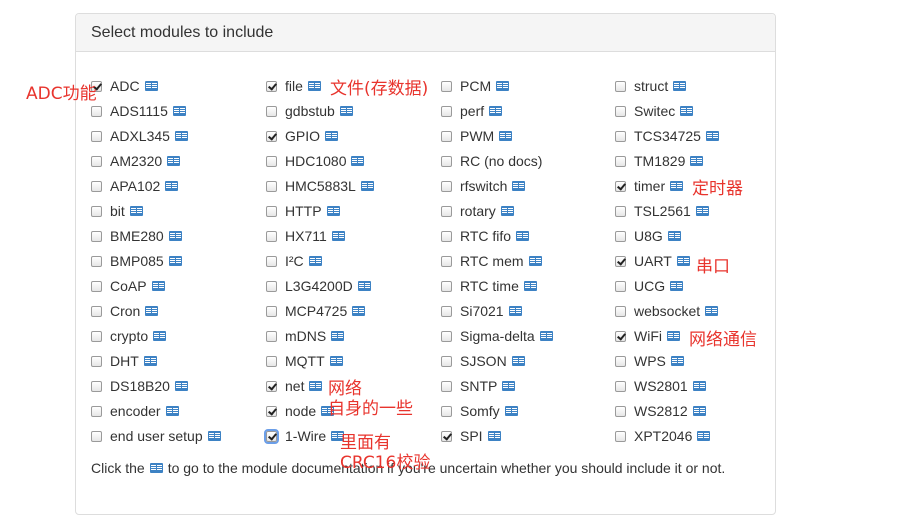  What do you see at coordinates (309, 111) in the screenshot?
I see `module-gdbstub: gdbstub` at bounding box center [309, 111].